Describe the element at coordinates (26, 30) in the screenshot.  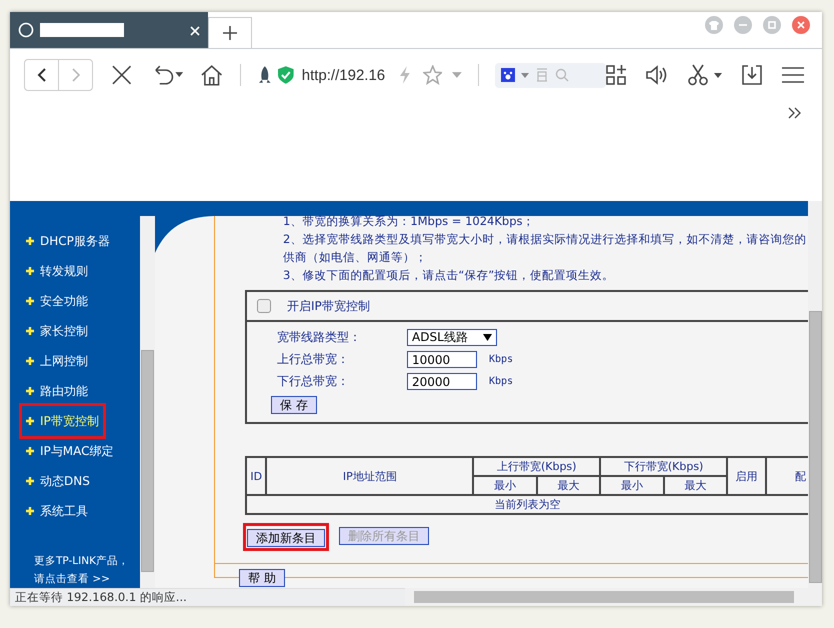
I see `loading-icon` at that location.